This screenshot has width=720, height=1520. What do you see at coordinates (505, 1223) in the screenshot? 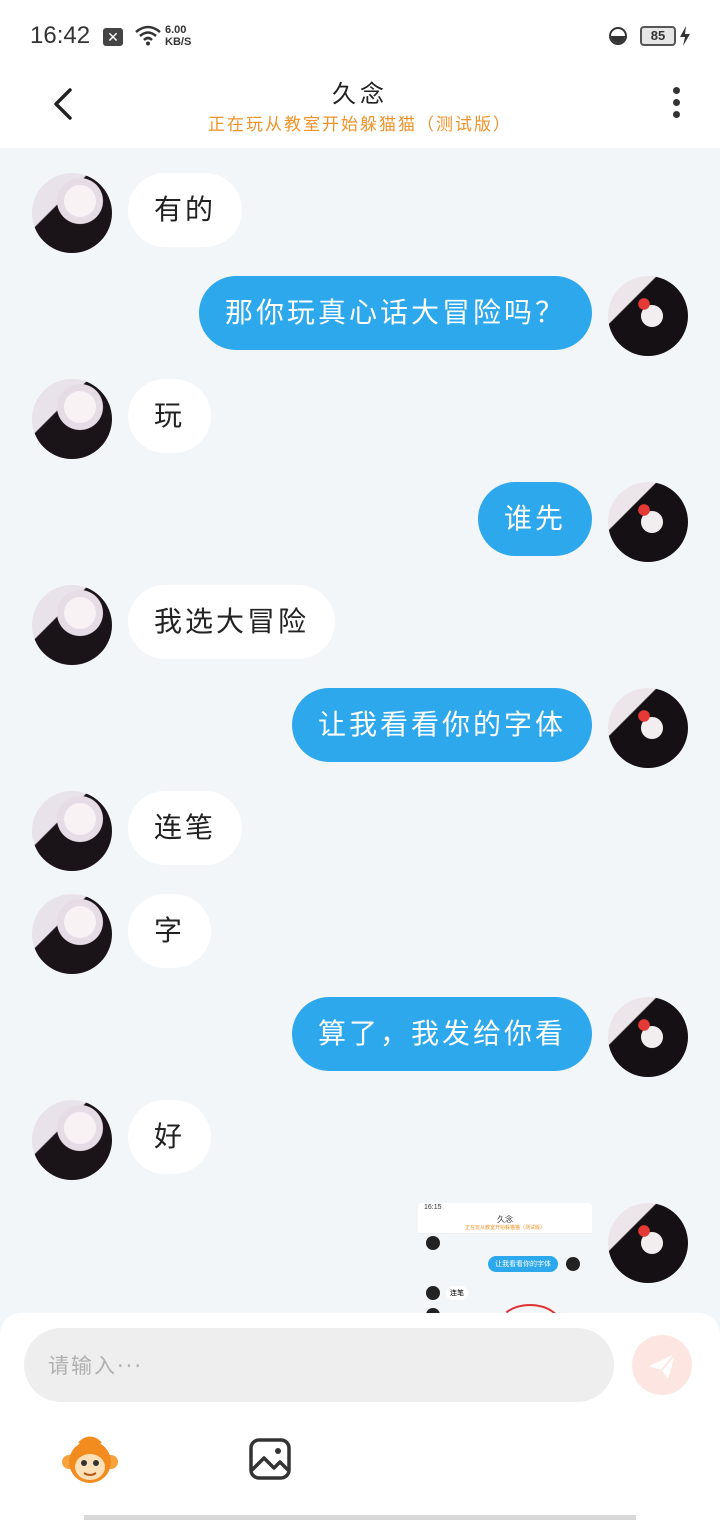
I see `thumbnail-header: 久念 正在玩从教室开始躲猫猫（测试版）` at bounding box center [505, 1223].